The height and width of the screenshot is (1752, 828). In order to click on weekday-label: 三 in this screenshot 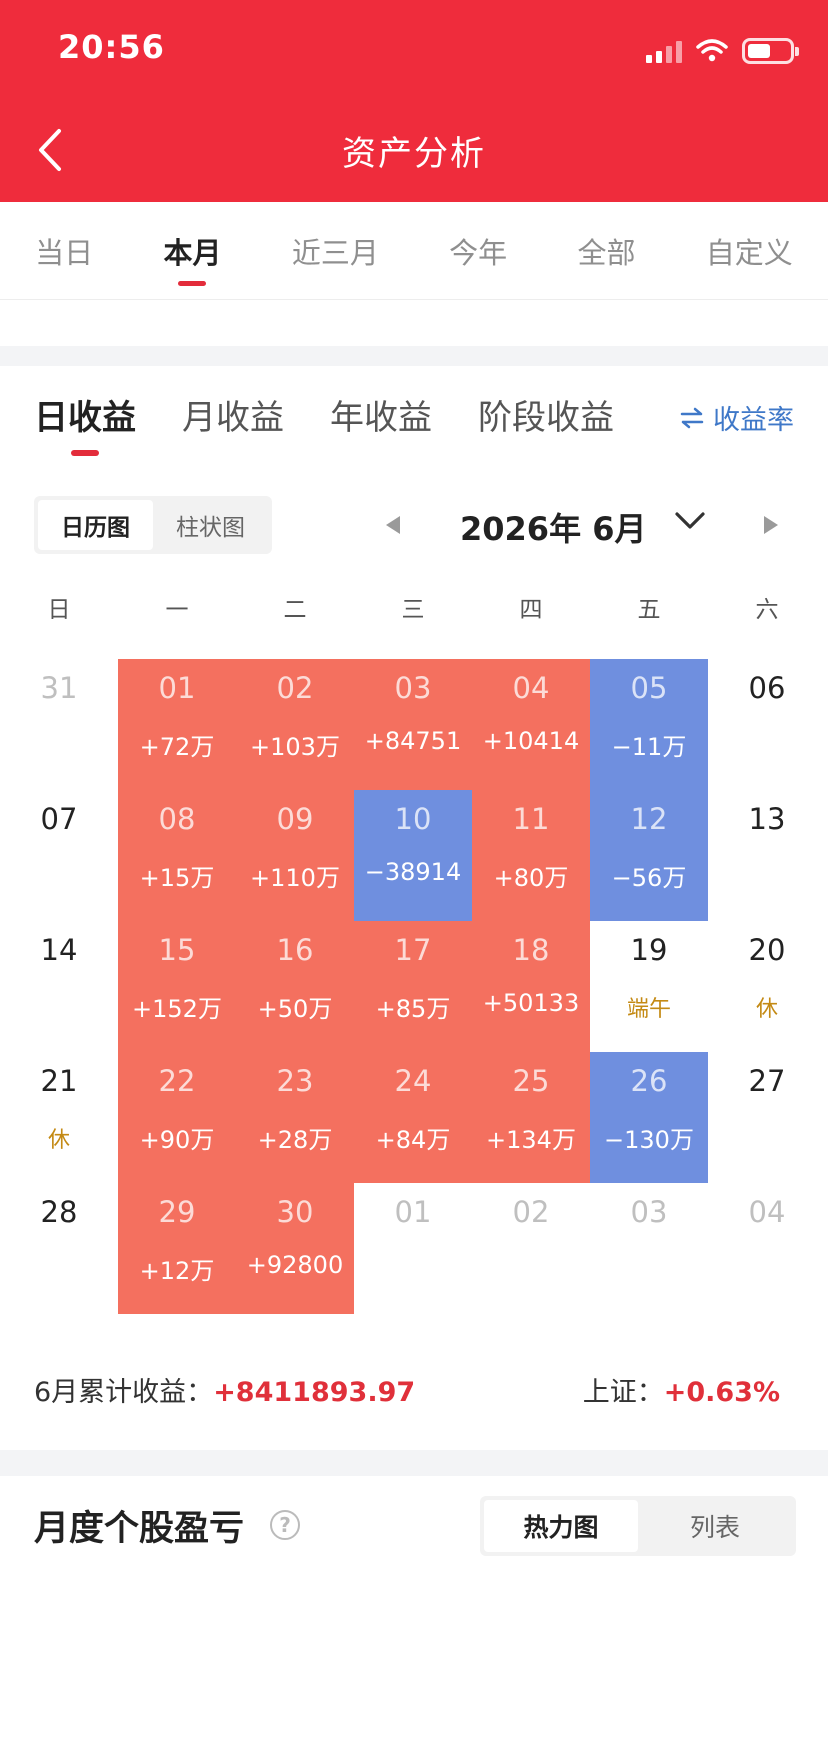, I will do `click(413, 610)`.